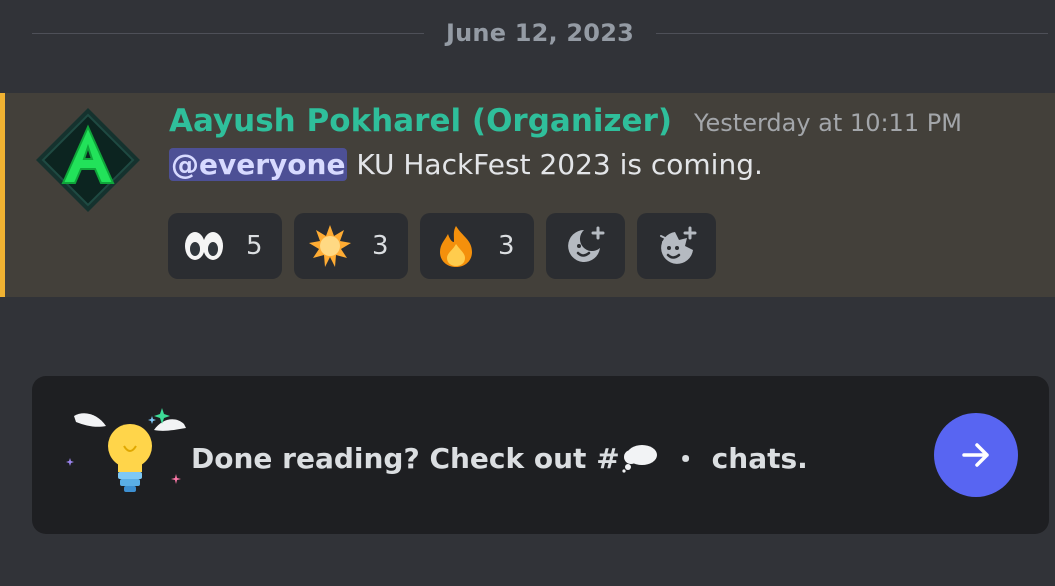  Describe the element at coordinates (330, 246) in the screenshot. I see `sun-emoji-icon` at that location.